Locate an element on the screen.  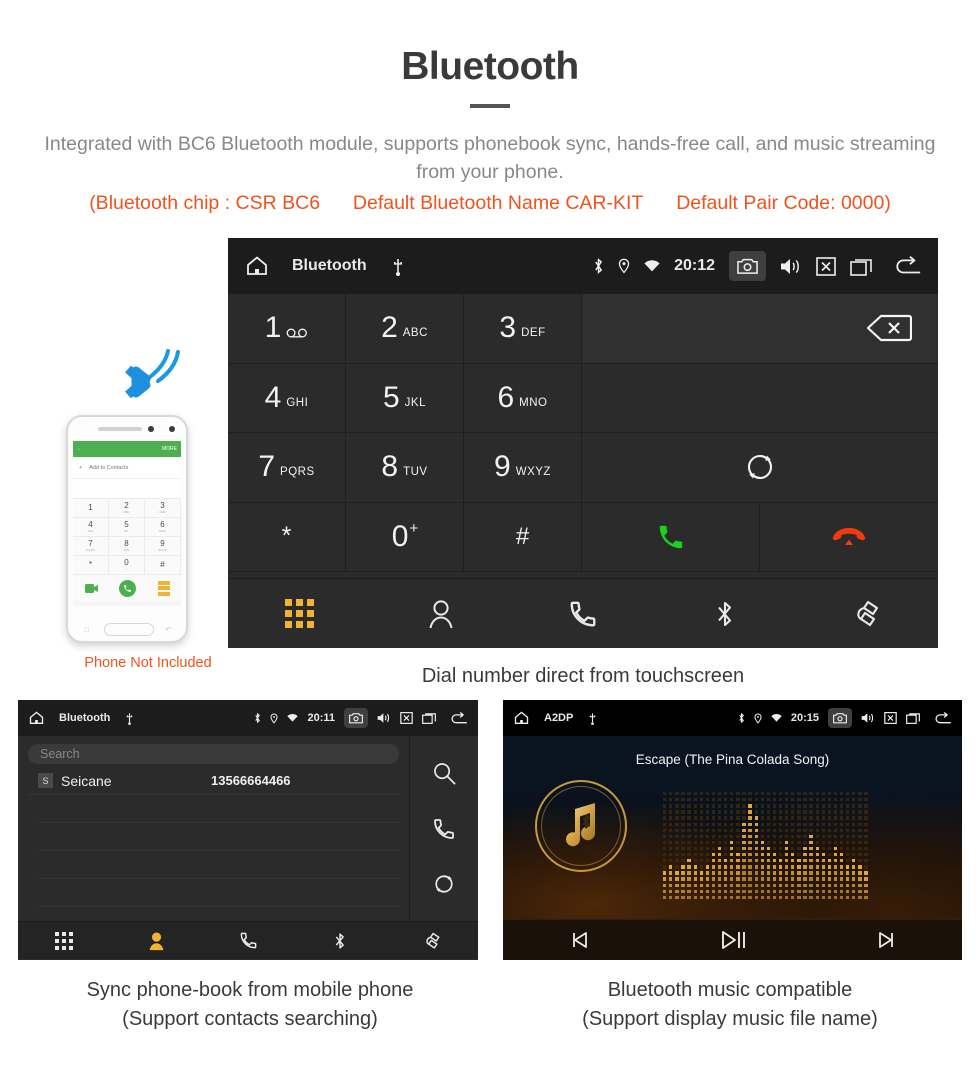
skip-next-icon is located at coordinates (886, 940).